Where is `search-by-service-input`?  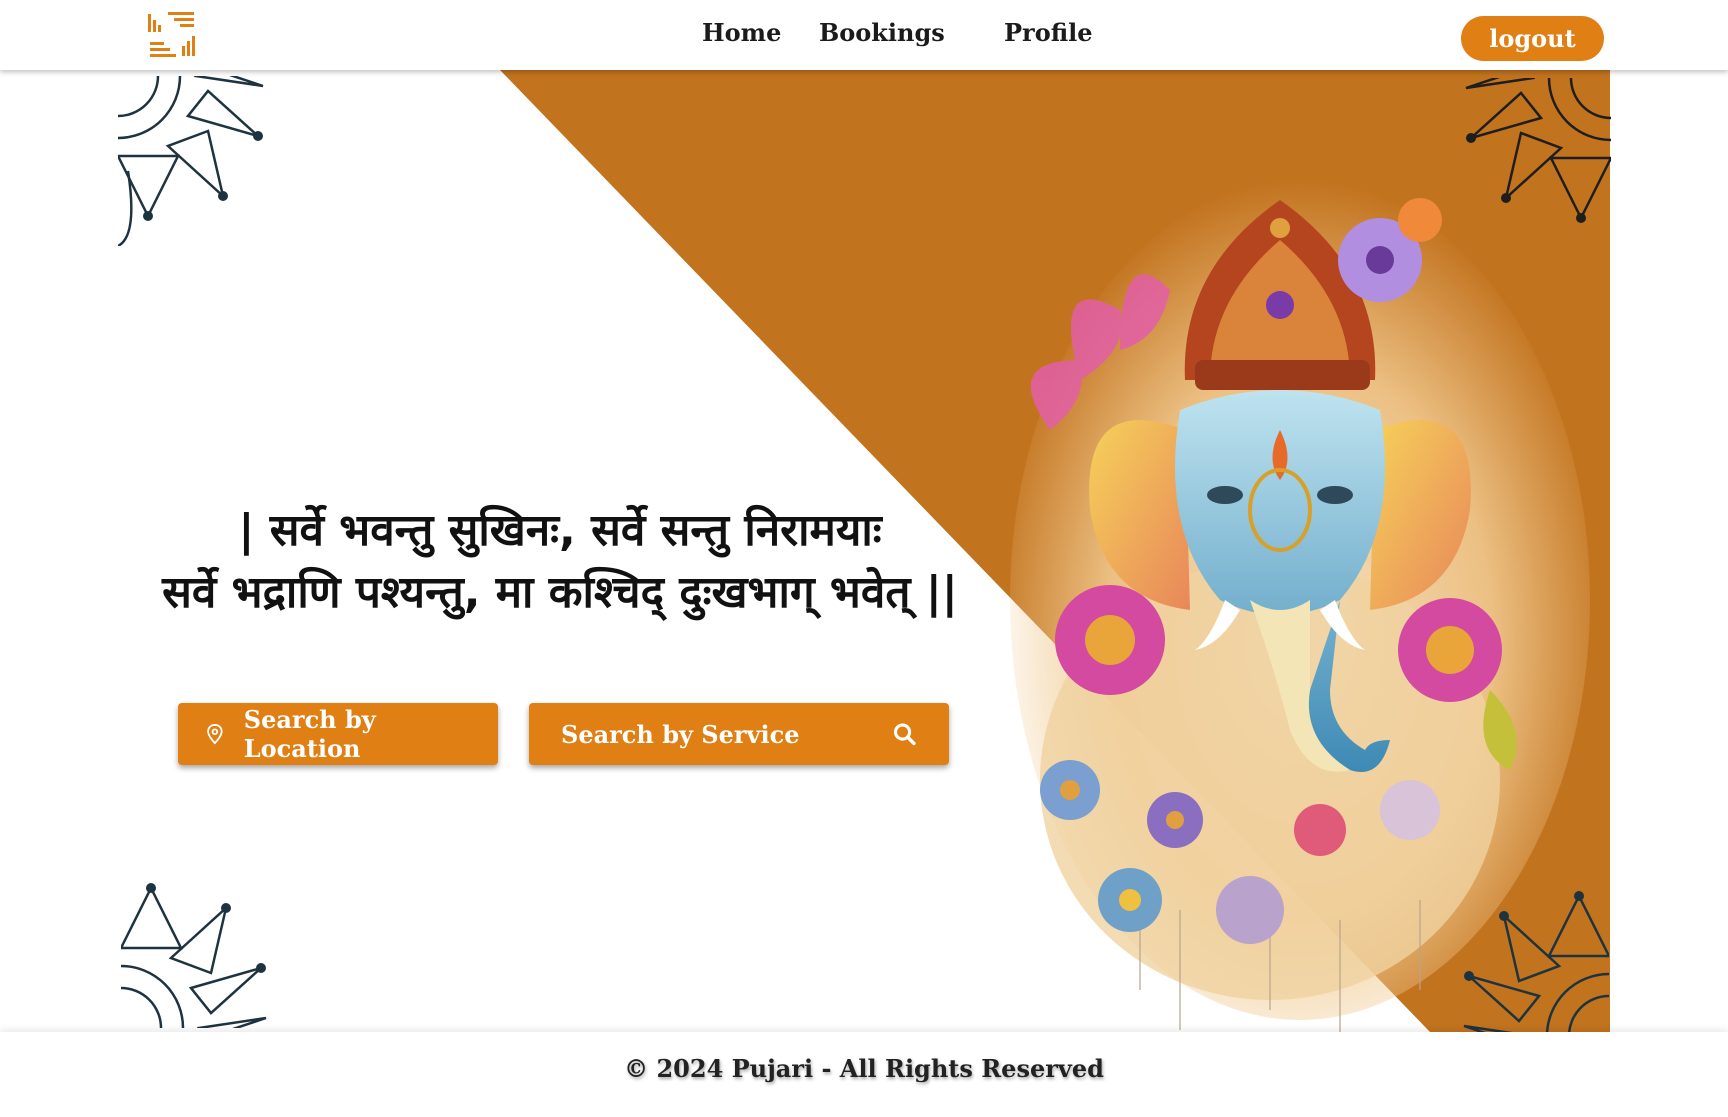 search-by-service-input is located at coordinates (710, 734).